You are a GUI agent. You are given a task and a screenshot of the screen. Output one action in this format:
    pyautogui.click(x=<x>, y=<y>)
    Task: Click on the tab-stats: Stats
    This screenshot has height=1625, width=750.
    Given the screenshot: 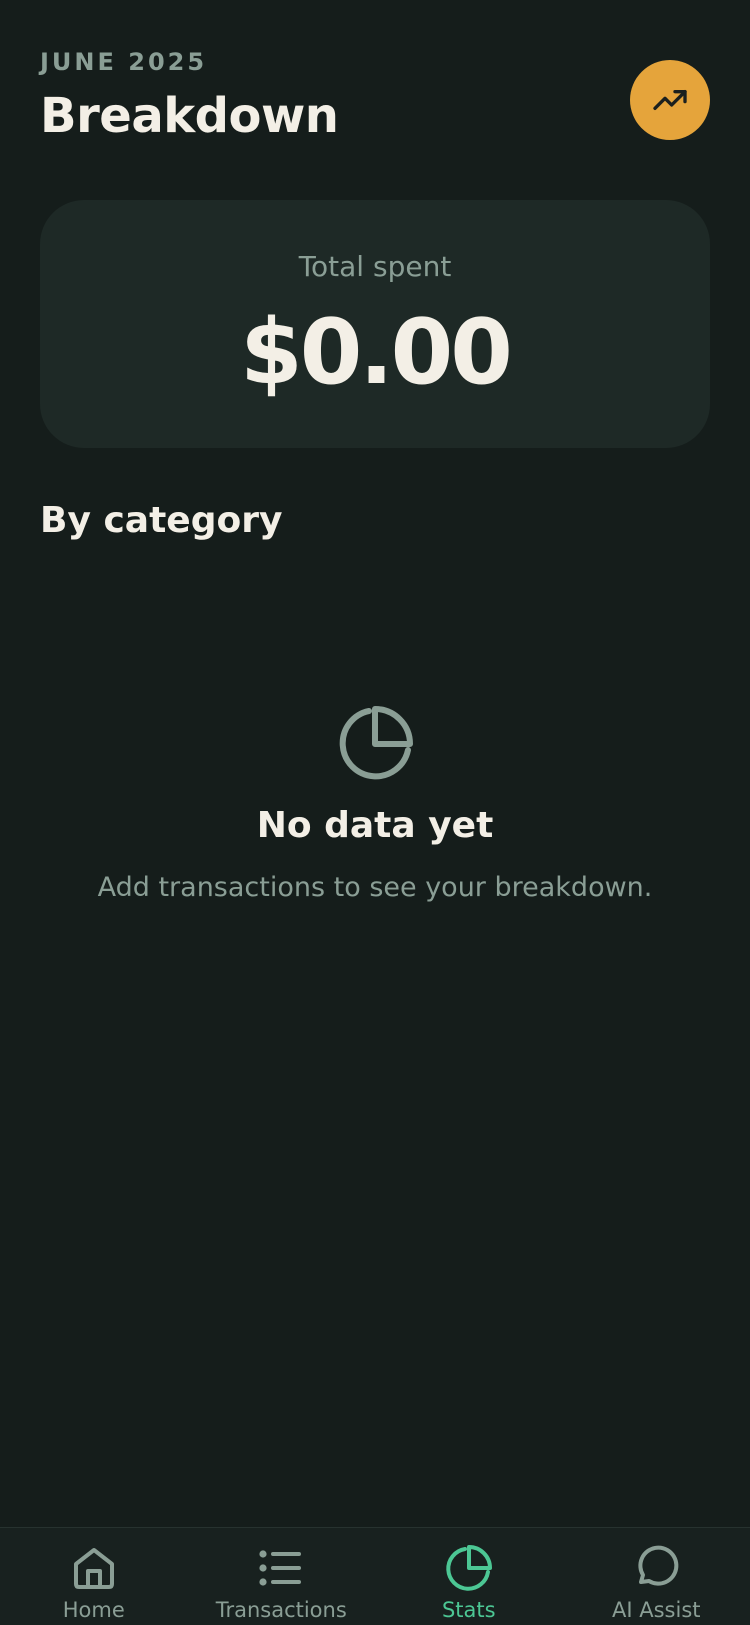 What is the action you would take?
    pyautogui.click(x=469, y=1576)
    